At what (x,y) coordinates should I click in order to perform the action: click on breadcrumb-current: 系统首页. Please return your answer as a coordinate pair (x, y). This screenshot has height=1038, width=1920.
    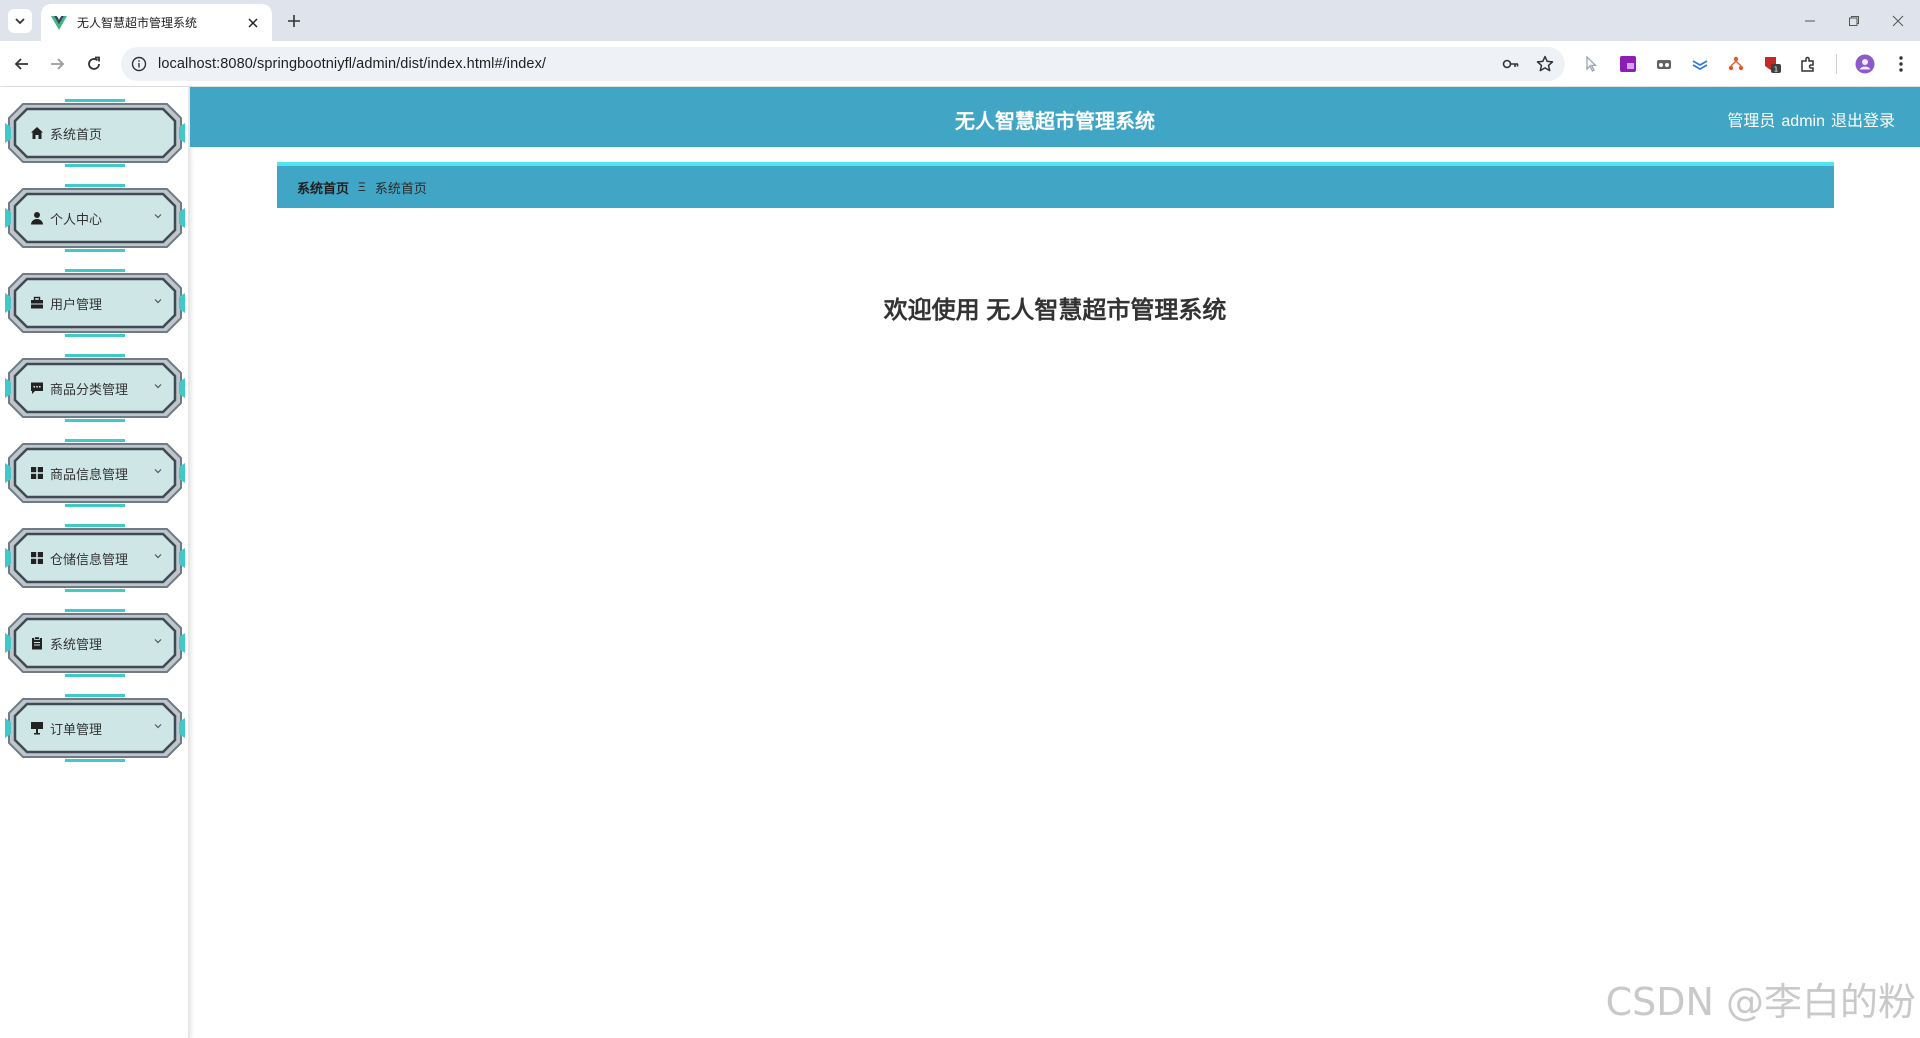
    Looking at the image, I should click on (400, 188).